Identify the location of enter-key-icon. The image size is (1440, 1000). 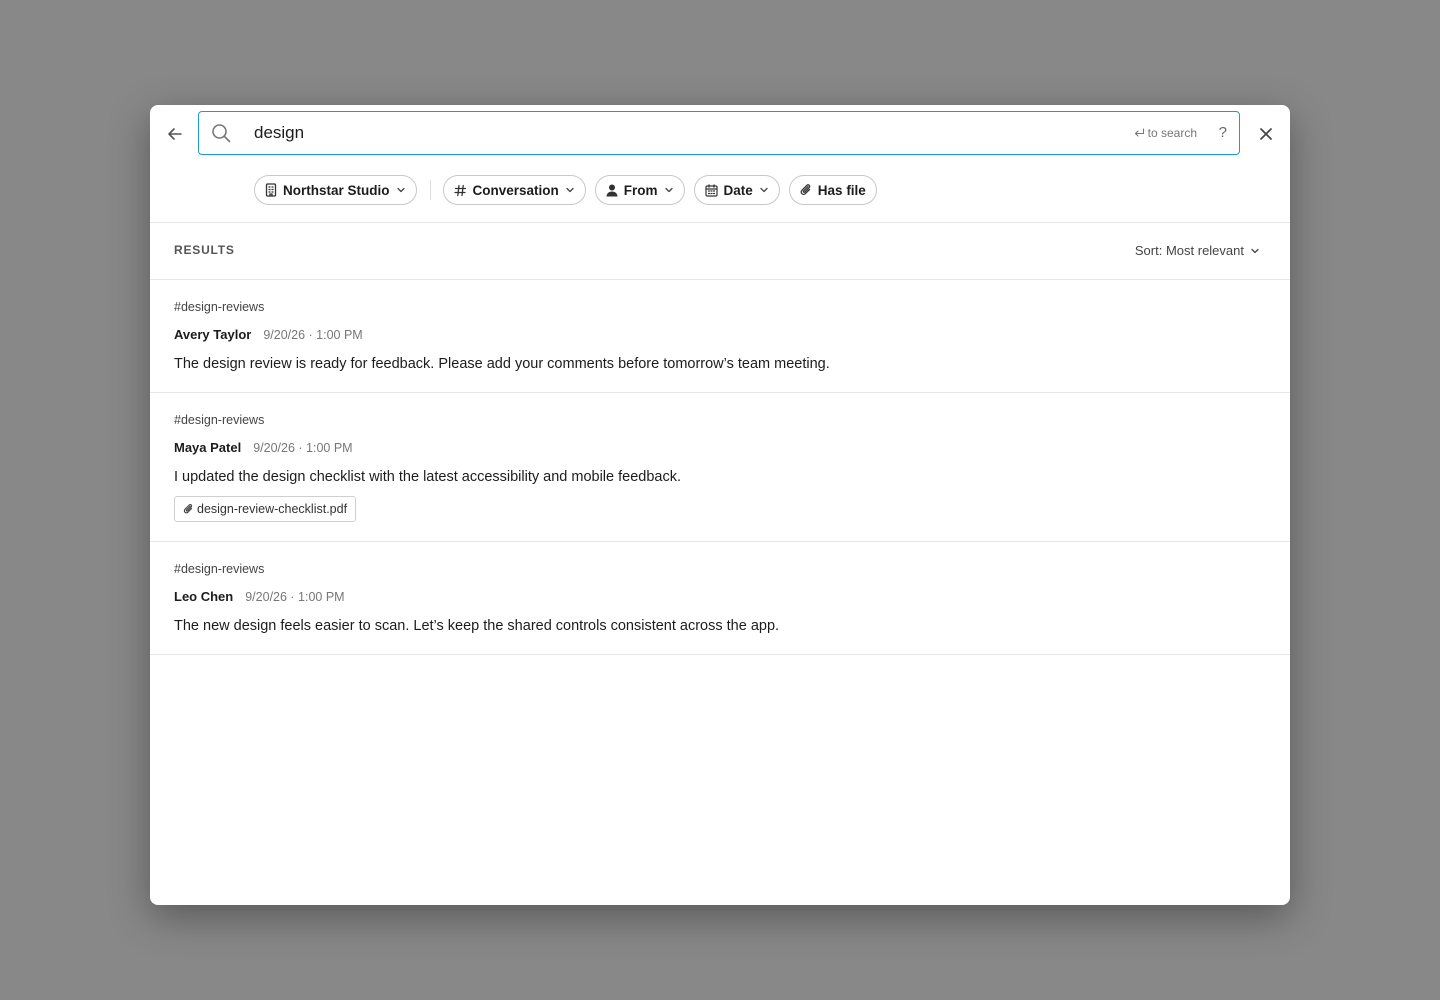
(1139, 132).